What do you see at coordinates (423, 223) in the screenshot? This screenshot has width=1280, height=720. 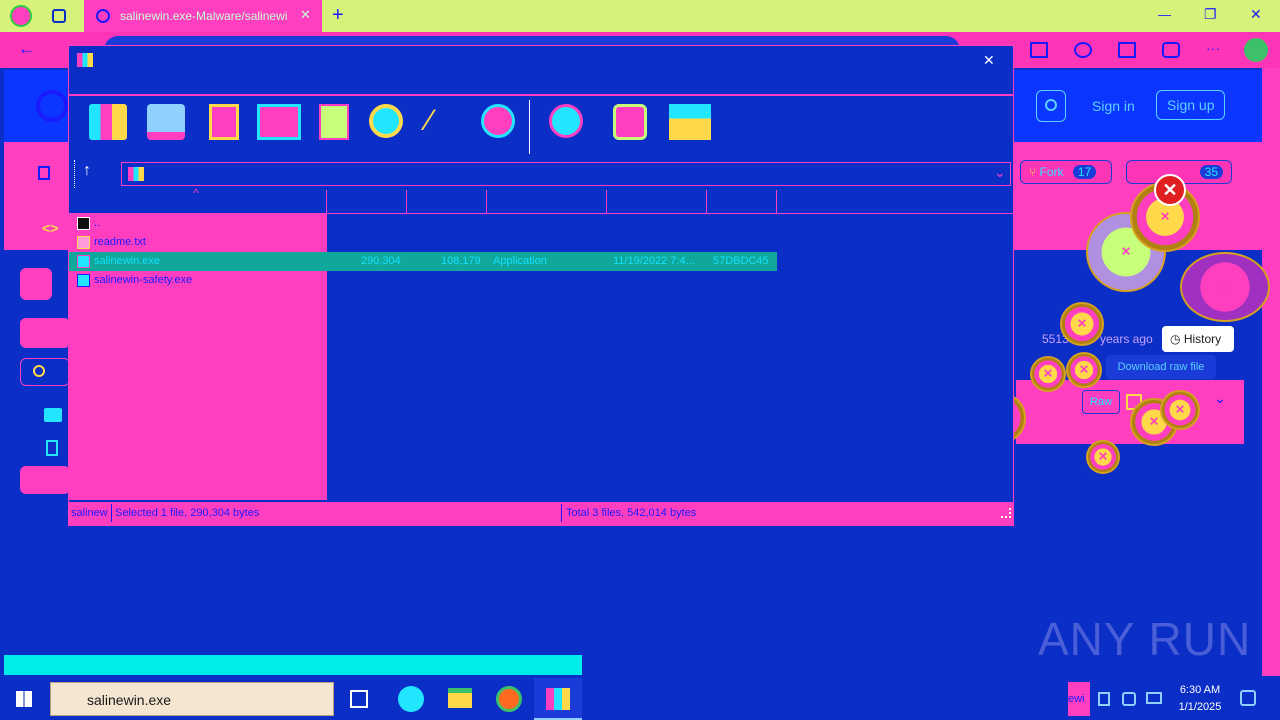 I see `list-item-parent-dir: ..` at bounding box center [423, 223].